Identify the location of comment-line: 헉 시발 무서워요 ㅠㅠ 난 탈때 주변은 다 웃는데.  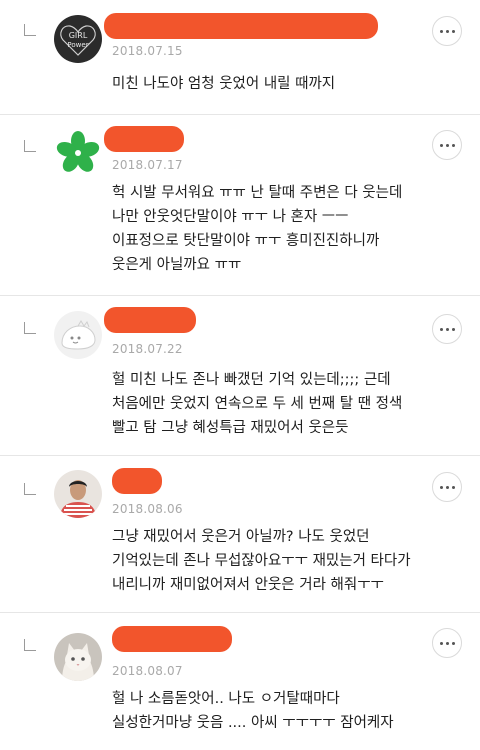
(257, 193).